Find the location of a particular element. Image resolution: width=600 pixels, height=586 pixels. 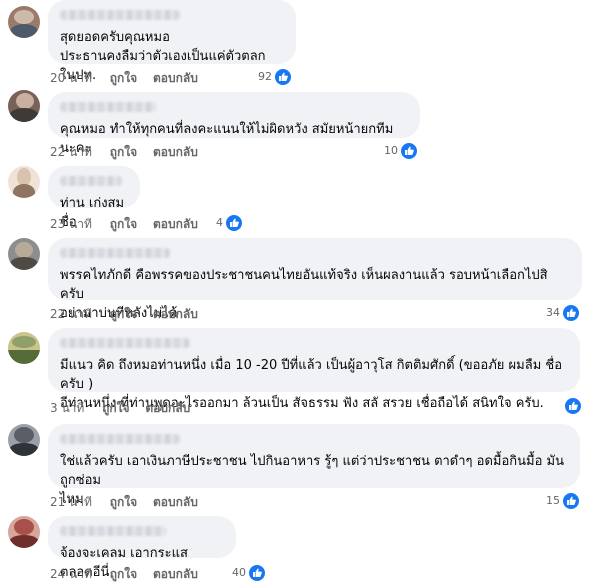

reaction-count: 40 is located at coordinates (239, 572).